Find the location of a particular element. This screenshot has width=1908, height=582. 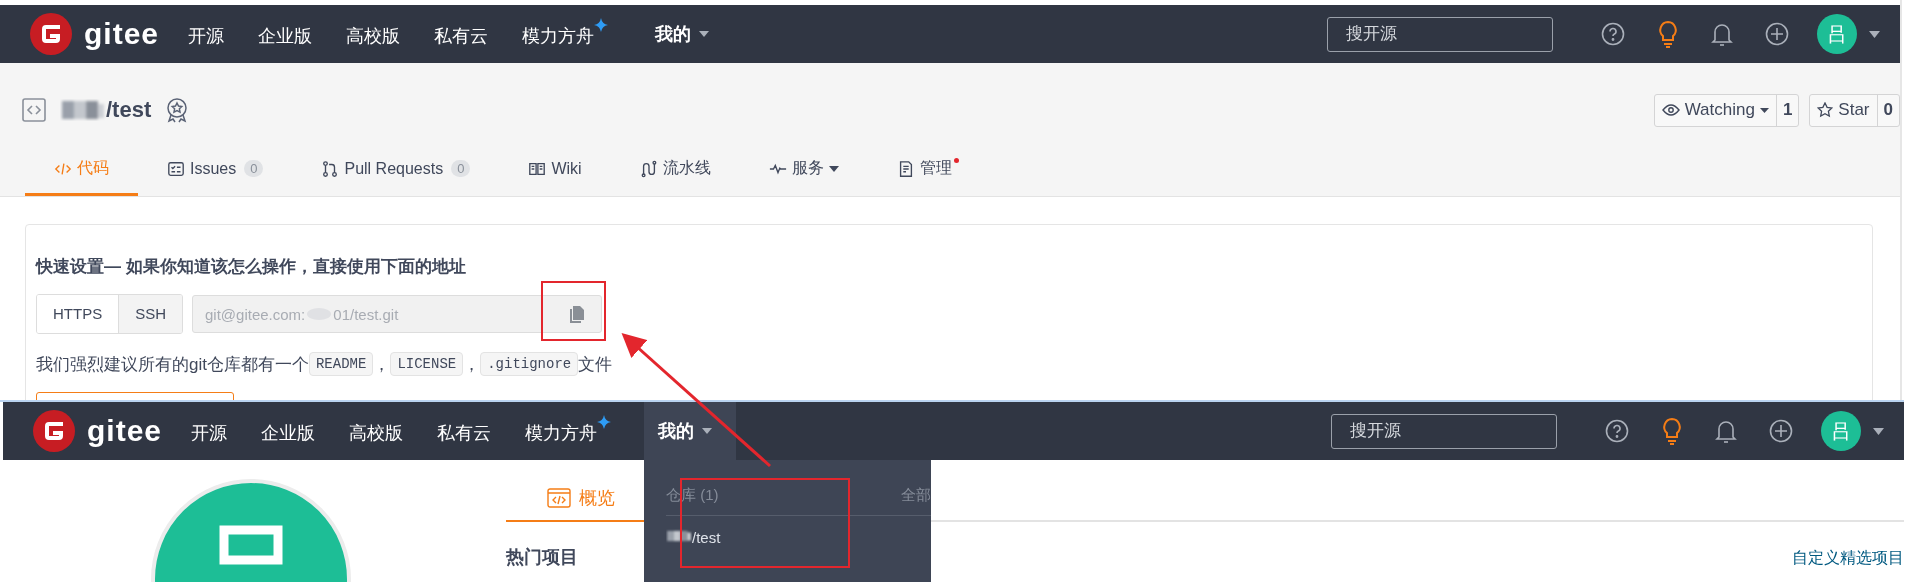

avatar-glyph-icon is located at coordinates (251, 545).